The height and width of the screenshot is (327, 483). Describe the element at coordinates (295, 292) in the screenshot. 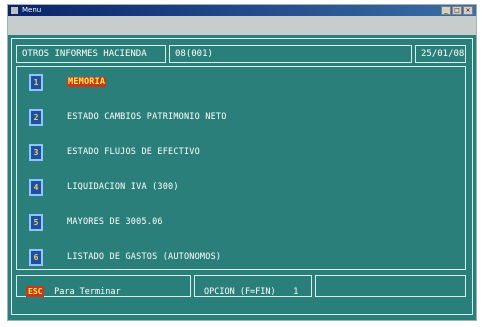

I see `option-input: 1` at that location.